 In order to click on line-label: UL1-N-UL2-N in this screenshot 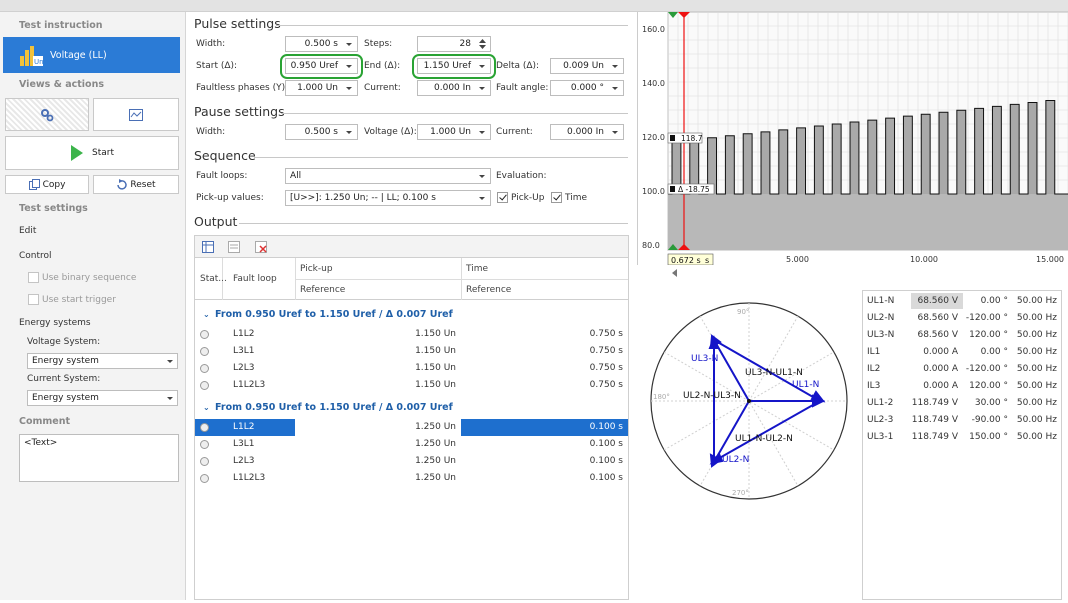, I will do `click(764, 439)`.